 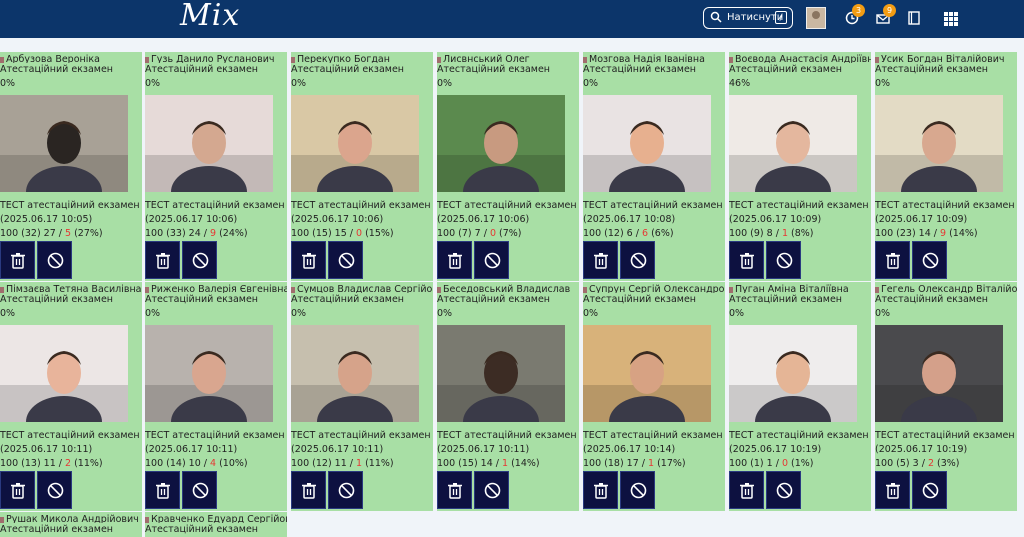 I want to click on search-button: Натиснути /, so click(x=748, y=18).